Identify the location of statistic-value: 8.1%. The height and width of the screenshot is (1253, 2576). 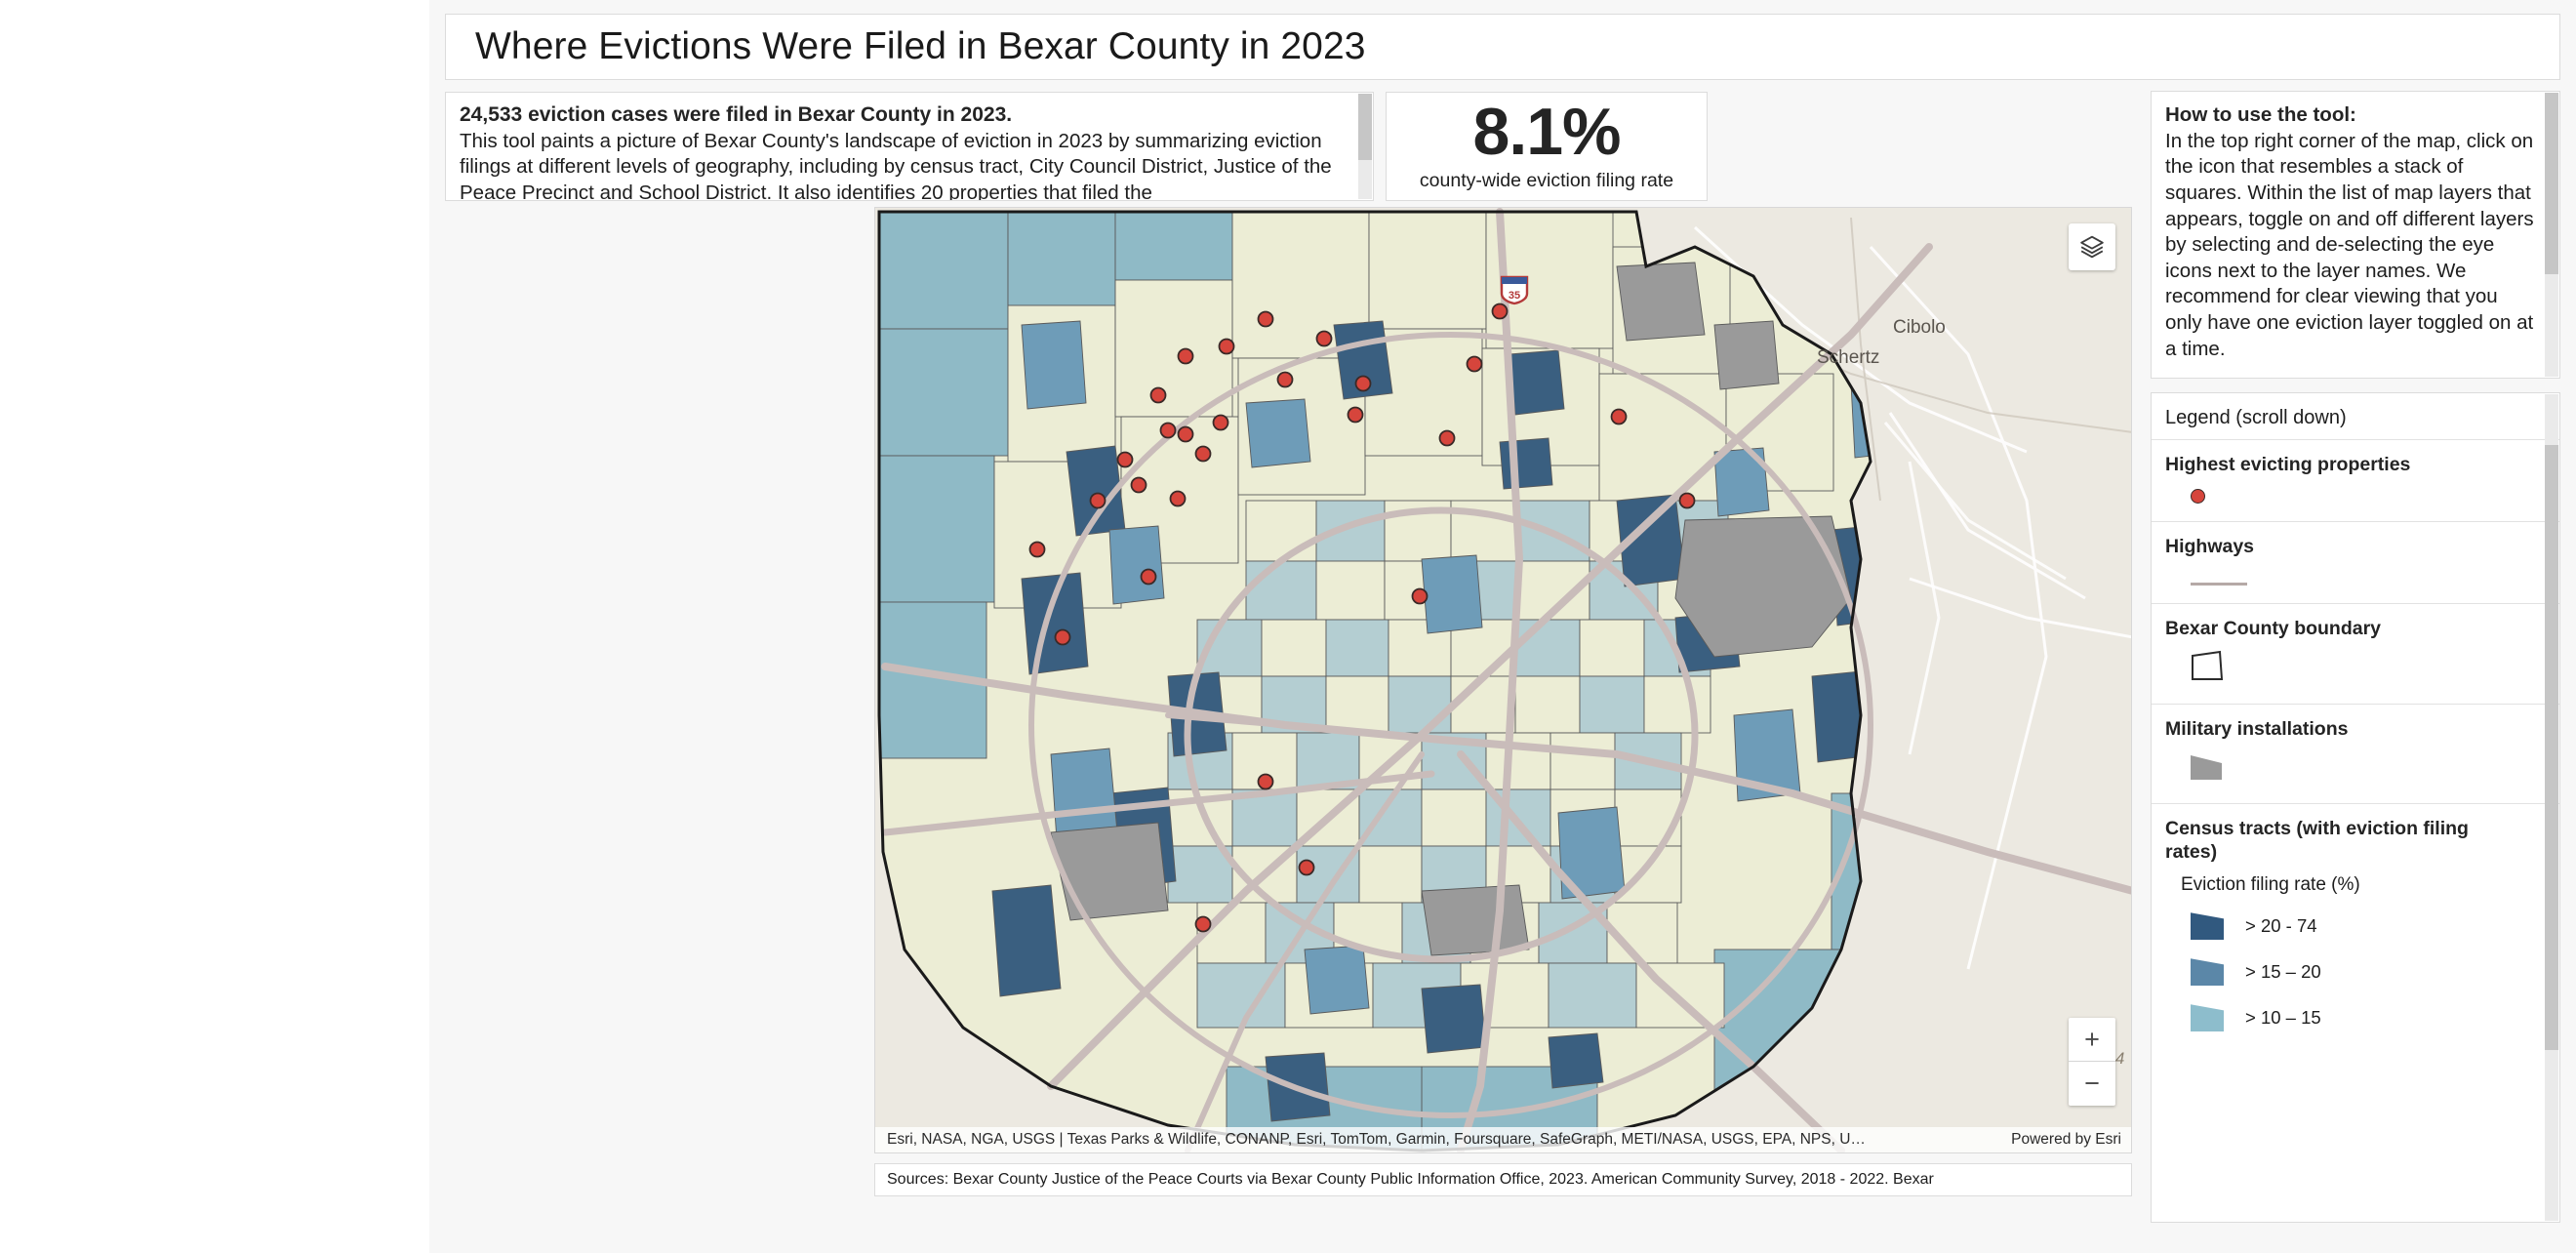
(1547, 132).